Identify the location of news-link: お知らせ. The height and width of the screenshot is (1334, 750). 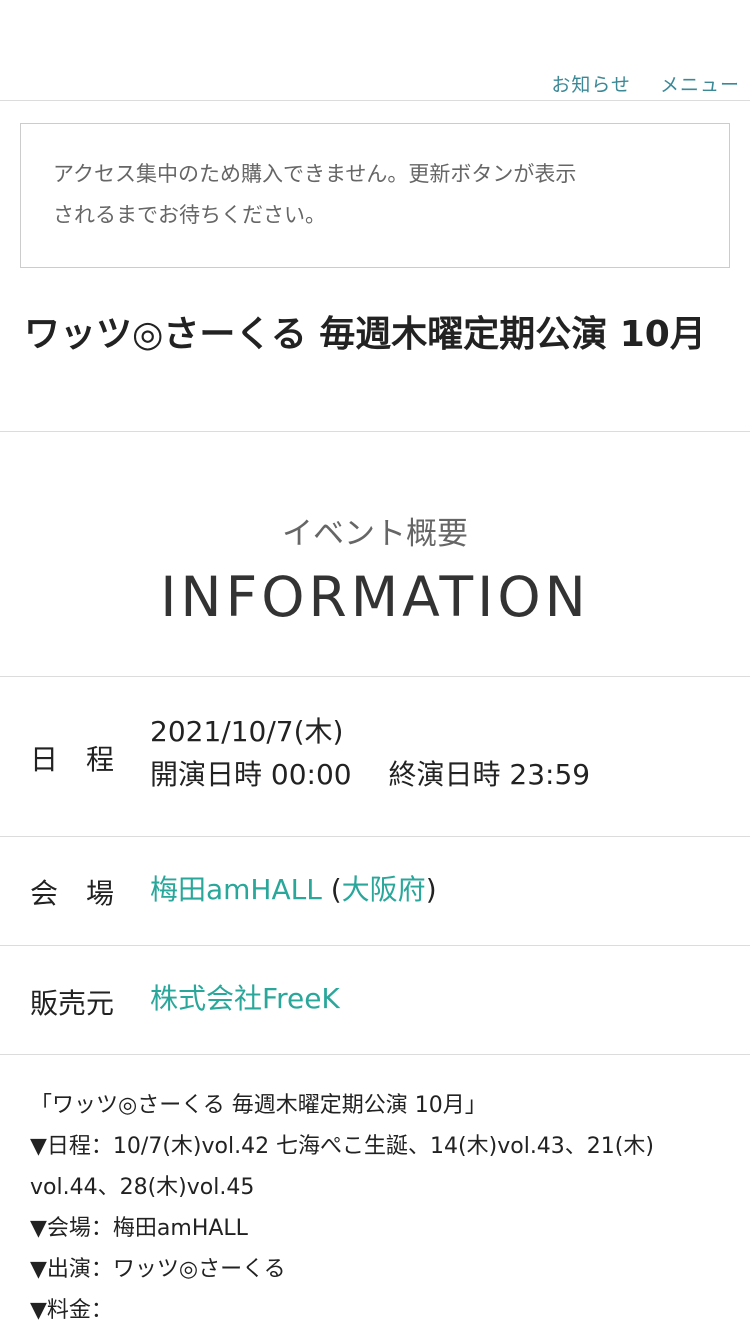
(591, 85).